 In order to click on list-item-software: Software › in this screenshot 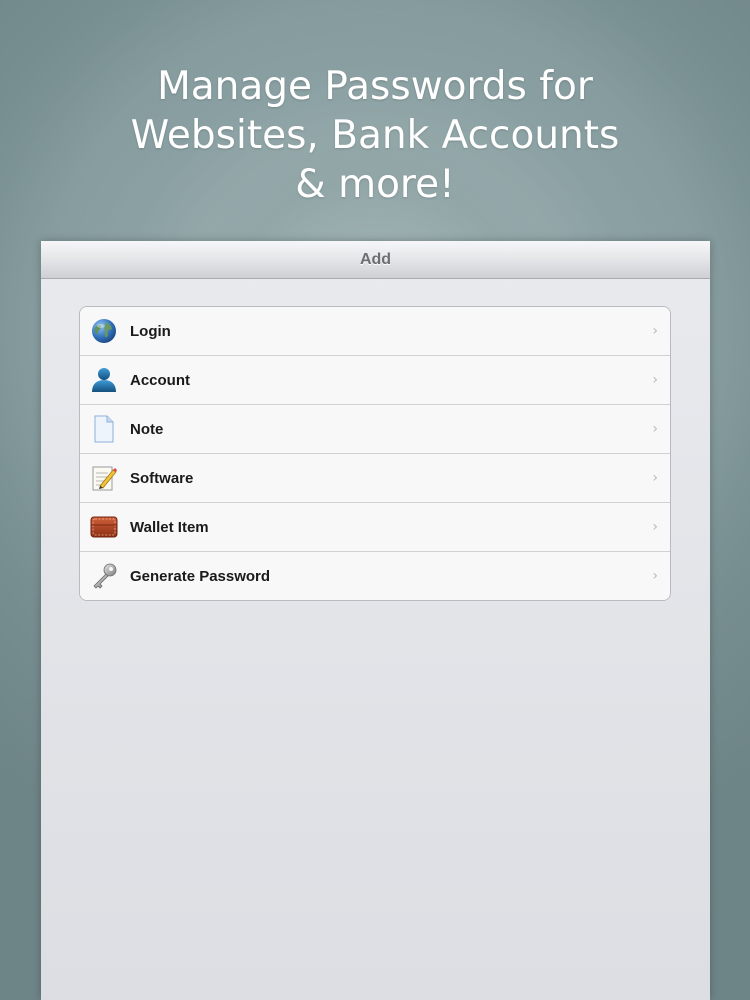, I will do `click(375, 477)`.